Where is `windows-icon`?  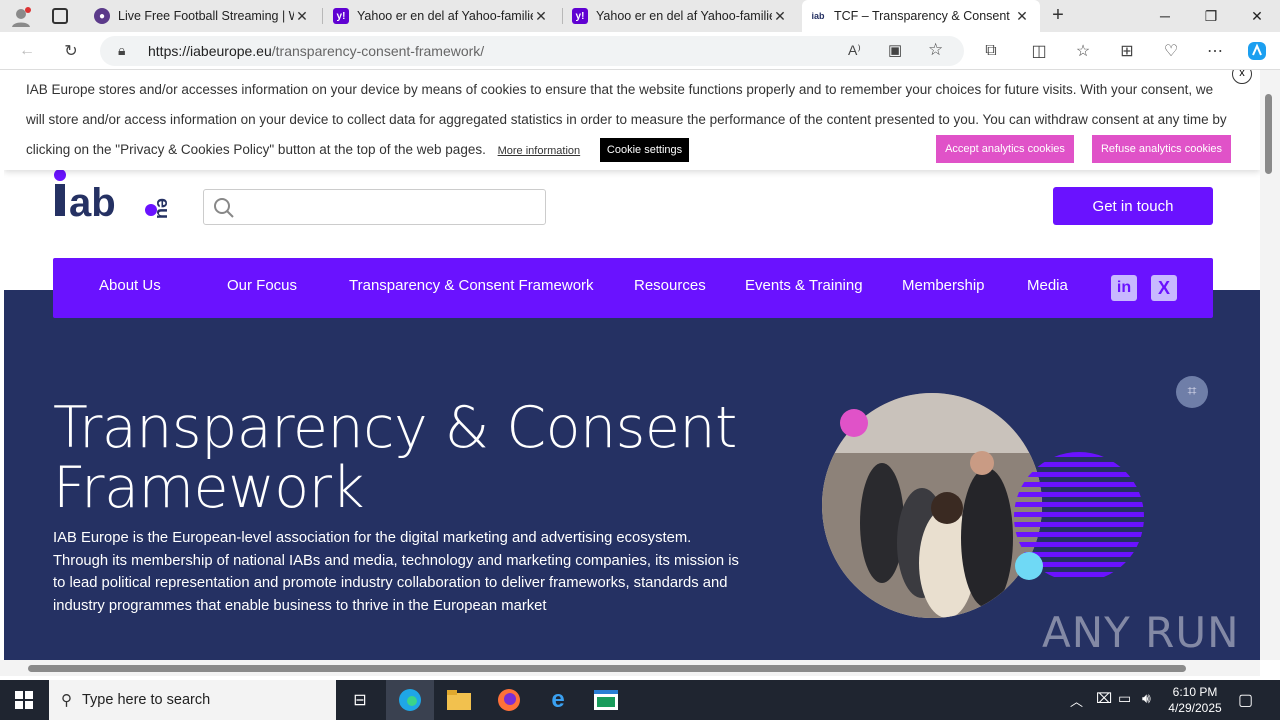 windows-icon is located at coordinates (24, 700).